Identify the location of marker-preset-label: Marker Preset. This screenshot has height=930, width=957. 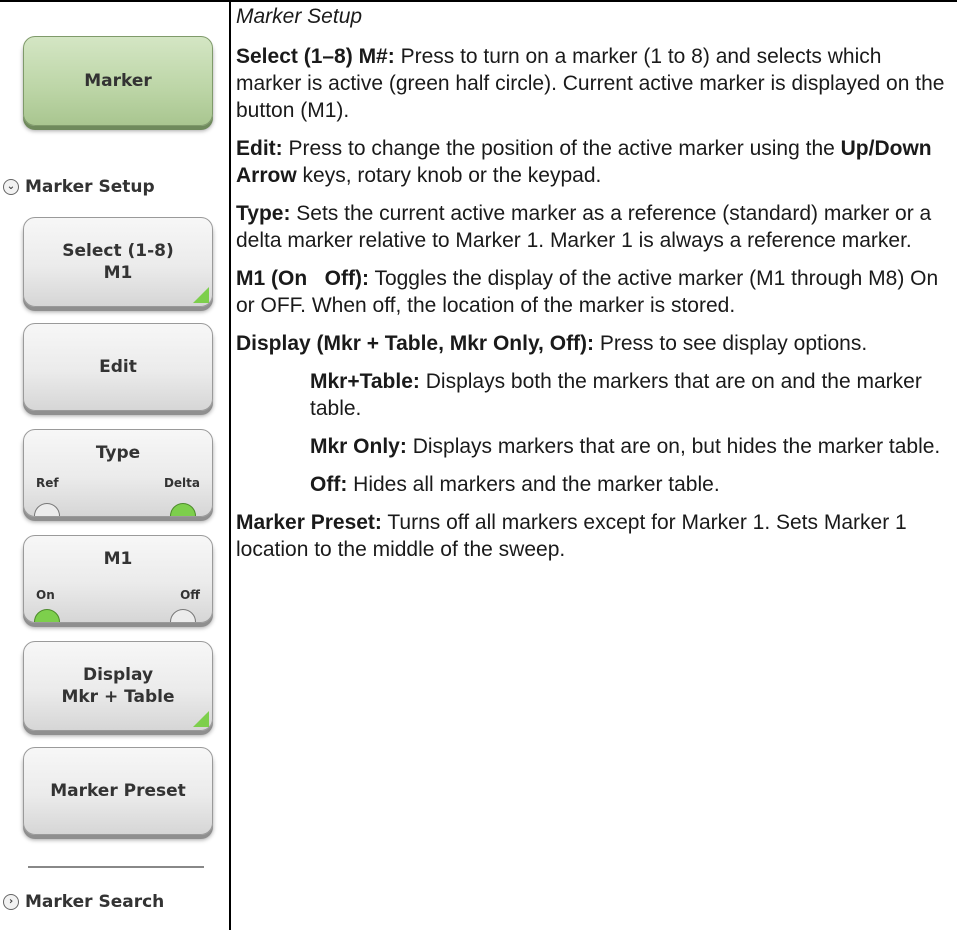
(118, 791).